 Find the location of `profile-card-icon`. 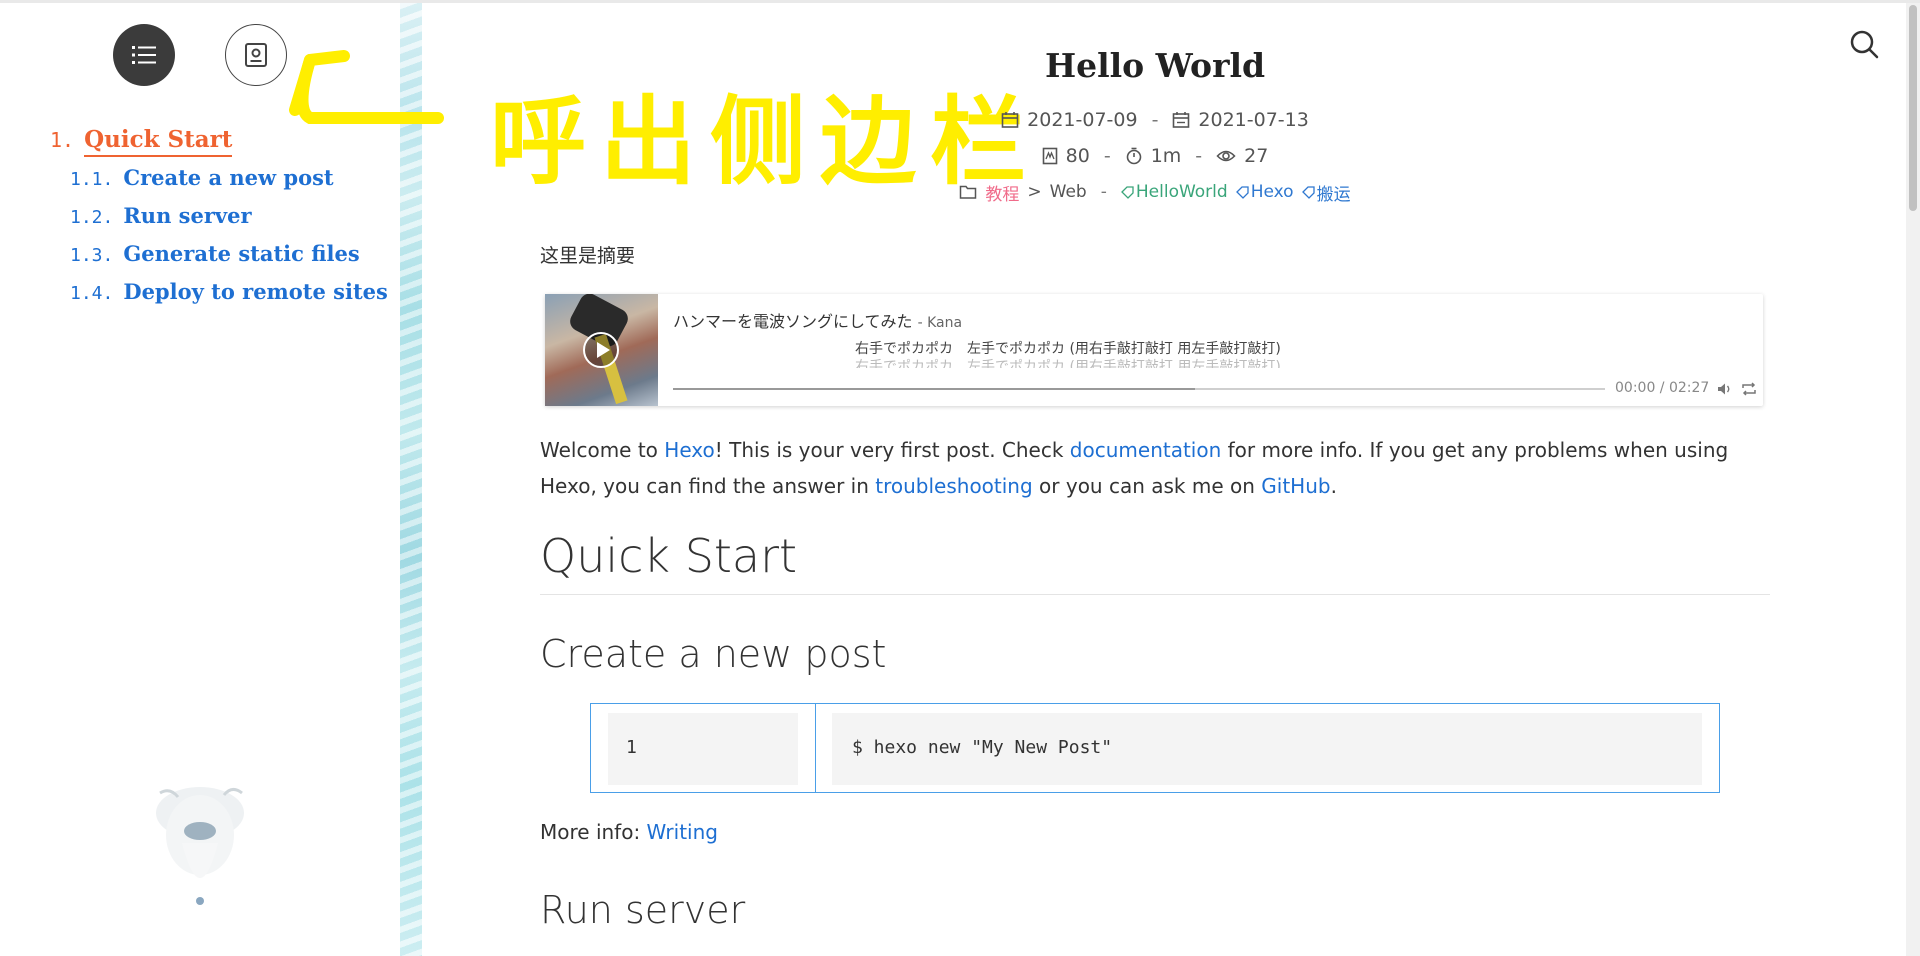

profile-card-icon is located at coordinates (256, 55).